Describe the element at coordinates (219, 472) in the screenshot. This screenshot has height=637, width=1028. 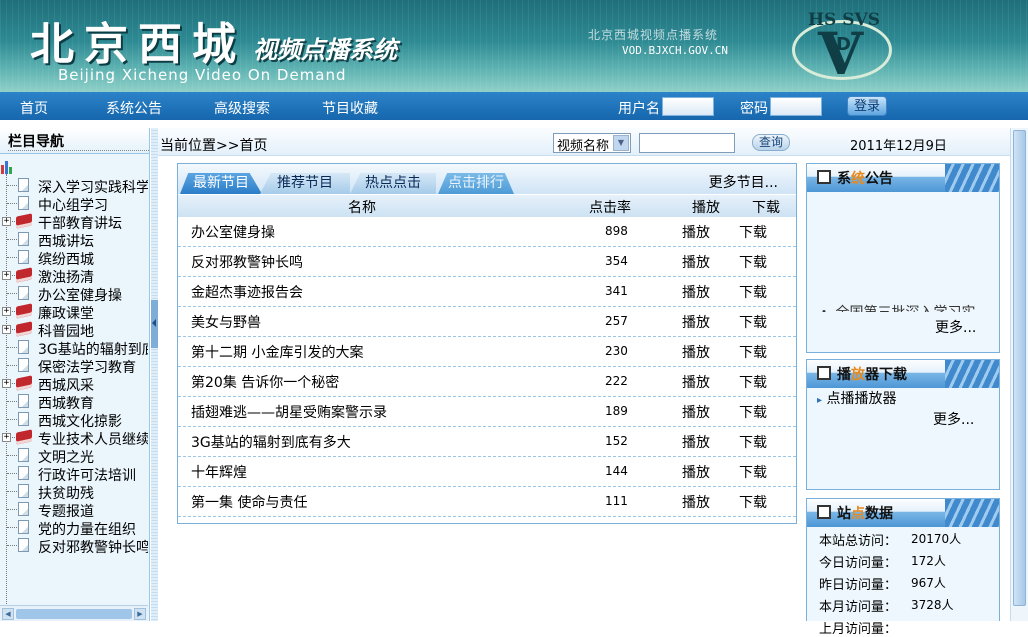
I see `program-name: 十年辉煌` at that location.